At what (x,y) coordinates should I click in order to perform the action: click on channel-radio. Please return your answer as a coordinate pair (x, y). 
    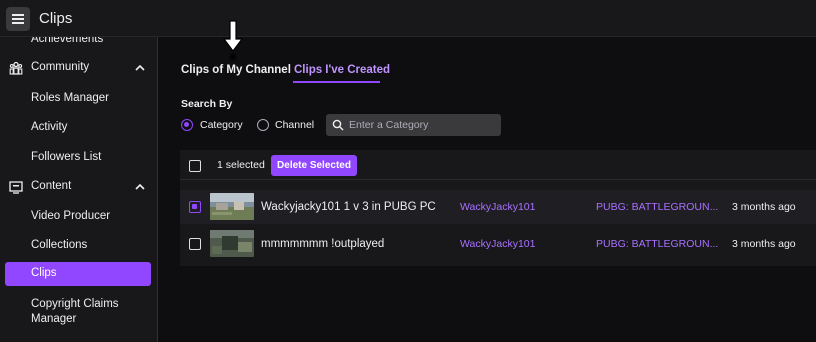
    Looking at the image, I should click on (263, 125).